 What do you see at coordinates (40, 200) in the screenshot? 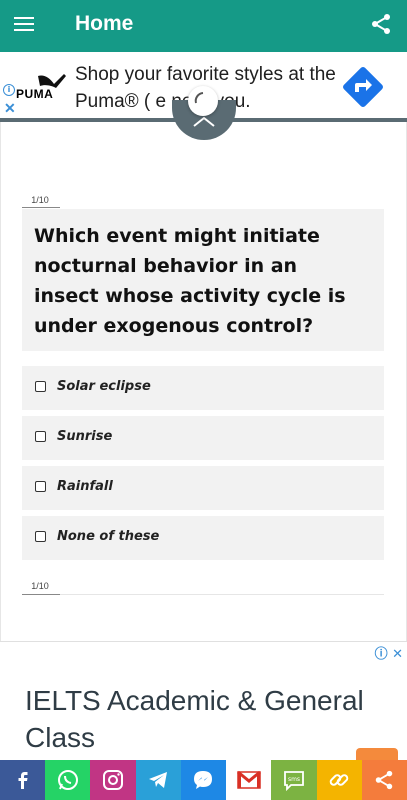
I see `question-counter: 1/10` at bounding box center [40, 200].